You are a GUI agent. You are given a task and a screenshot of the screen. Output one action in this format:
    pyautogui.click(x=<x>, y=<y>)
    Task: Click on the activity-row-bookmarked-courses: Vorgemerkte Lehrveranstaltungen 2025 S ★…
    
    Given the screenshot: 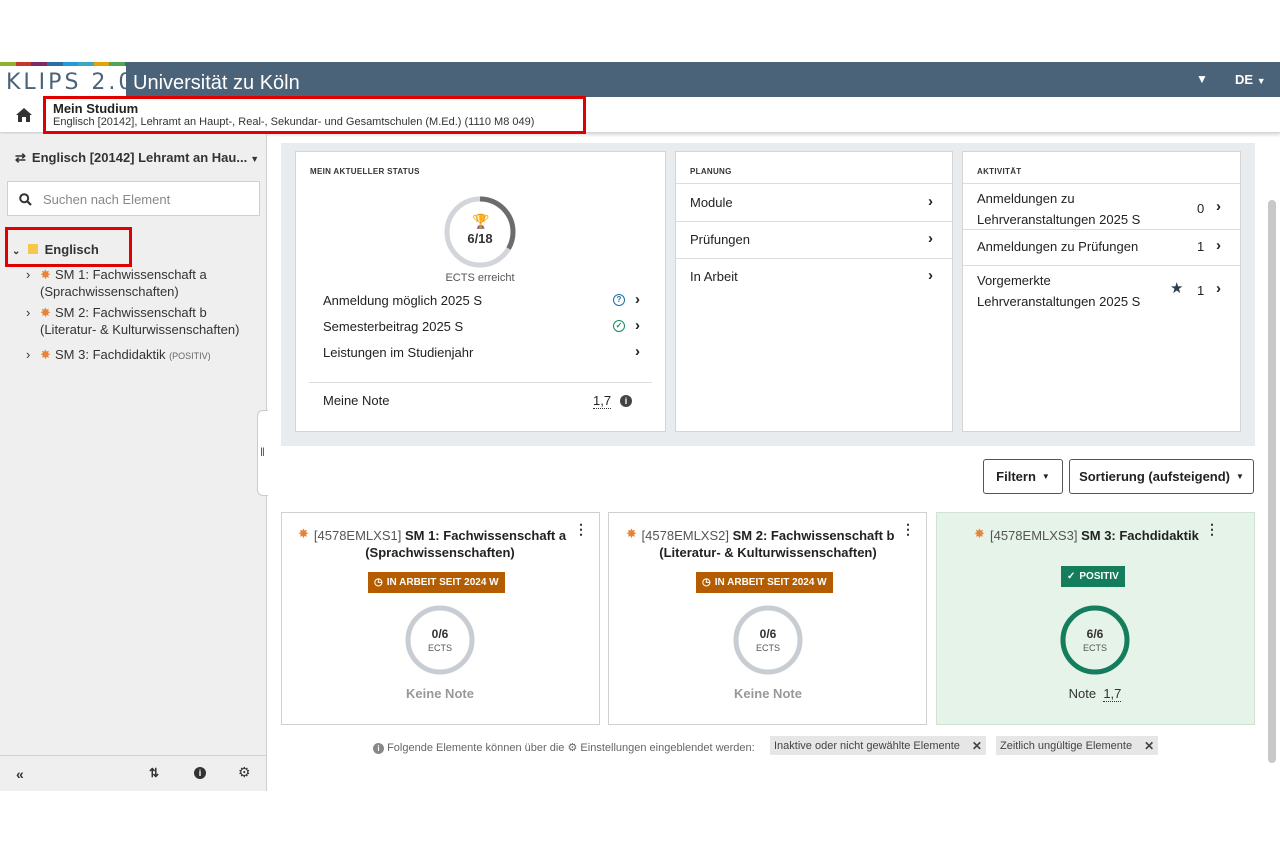 What is the action you would take?
    pyautogui.click(x=1102, y=291)
    